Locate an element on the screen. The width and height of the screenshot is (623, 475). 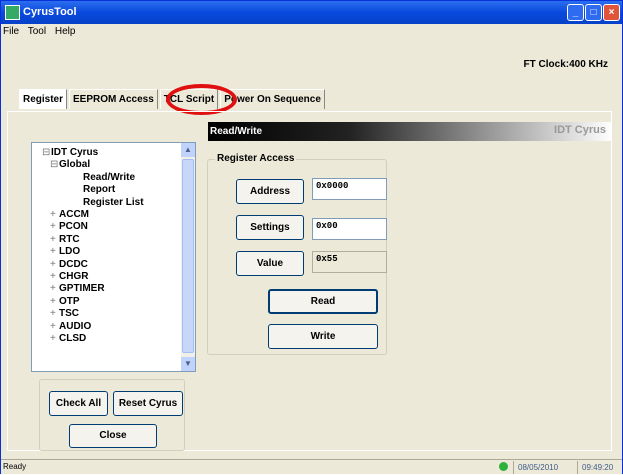
tree-item: + RTC is located at coordinates (107, 240).